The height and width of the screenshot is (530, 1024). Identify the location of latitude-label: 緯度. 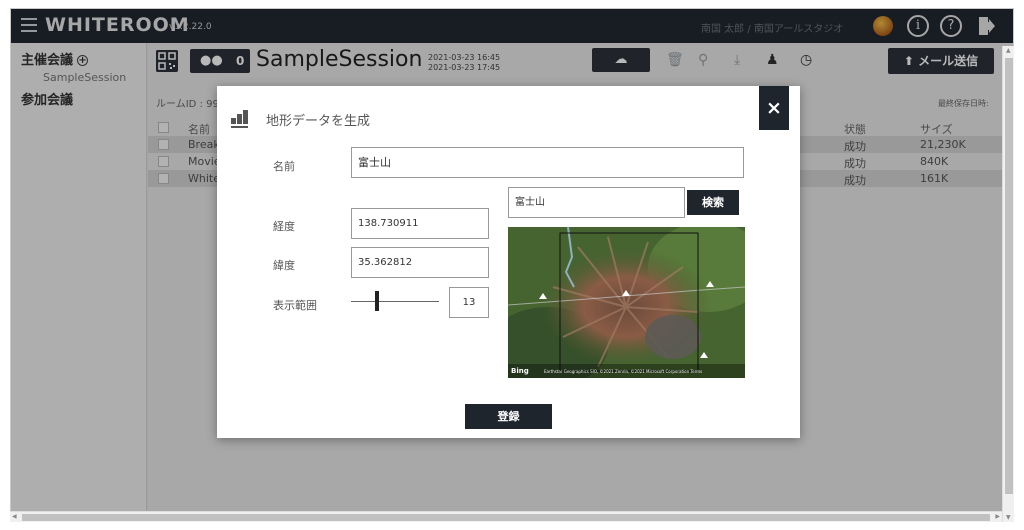
(284, 265).